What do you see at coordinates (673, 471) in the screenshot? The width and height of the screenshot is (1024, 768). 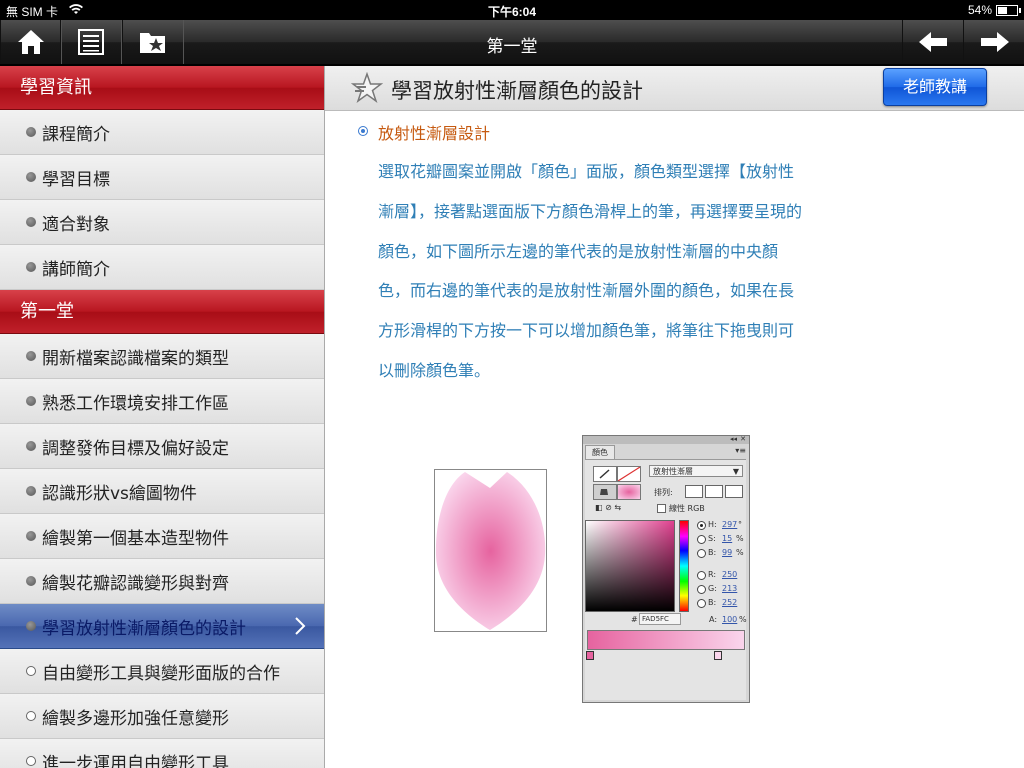 I see `color-type-value: 放射性漸層` at bounding box center [673, 471].